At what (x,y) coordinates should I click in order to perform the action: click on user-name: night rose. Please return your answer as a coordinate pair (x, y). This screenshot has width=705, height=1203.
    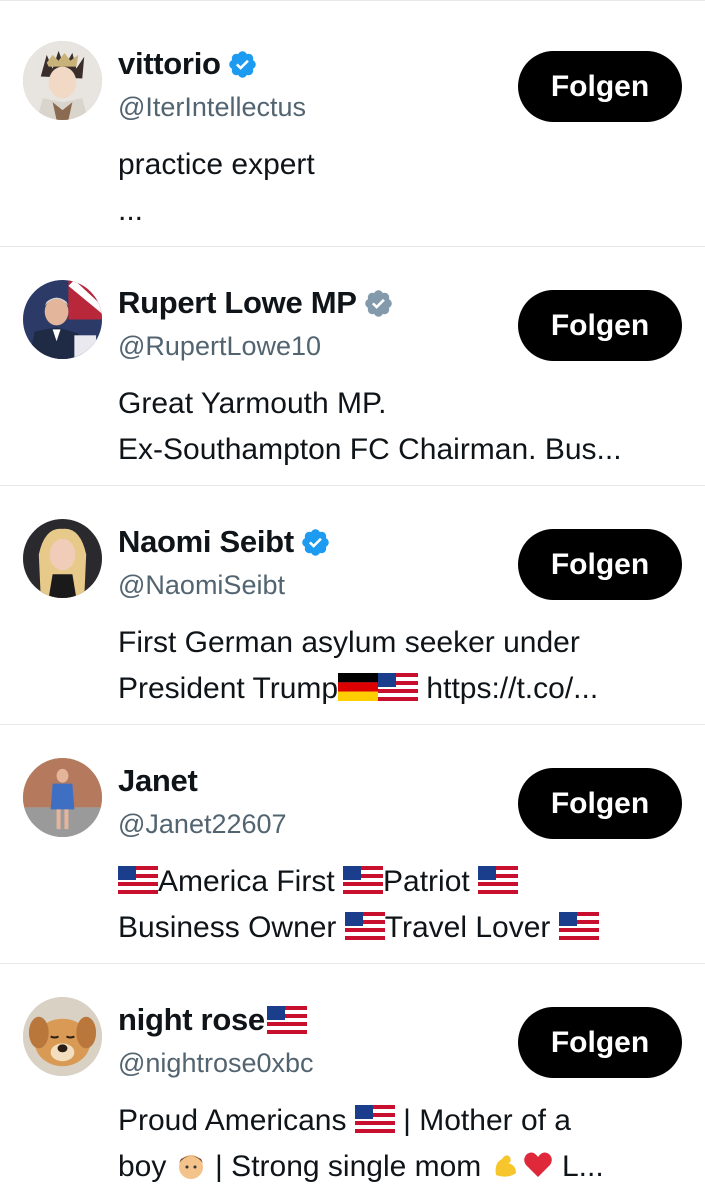
    Looking at the image, I should click on (191, 1020).